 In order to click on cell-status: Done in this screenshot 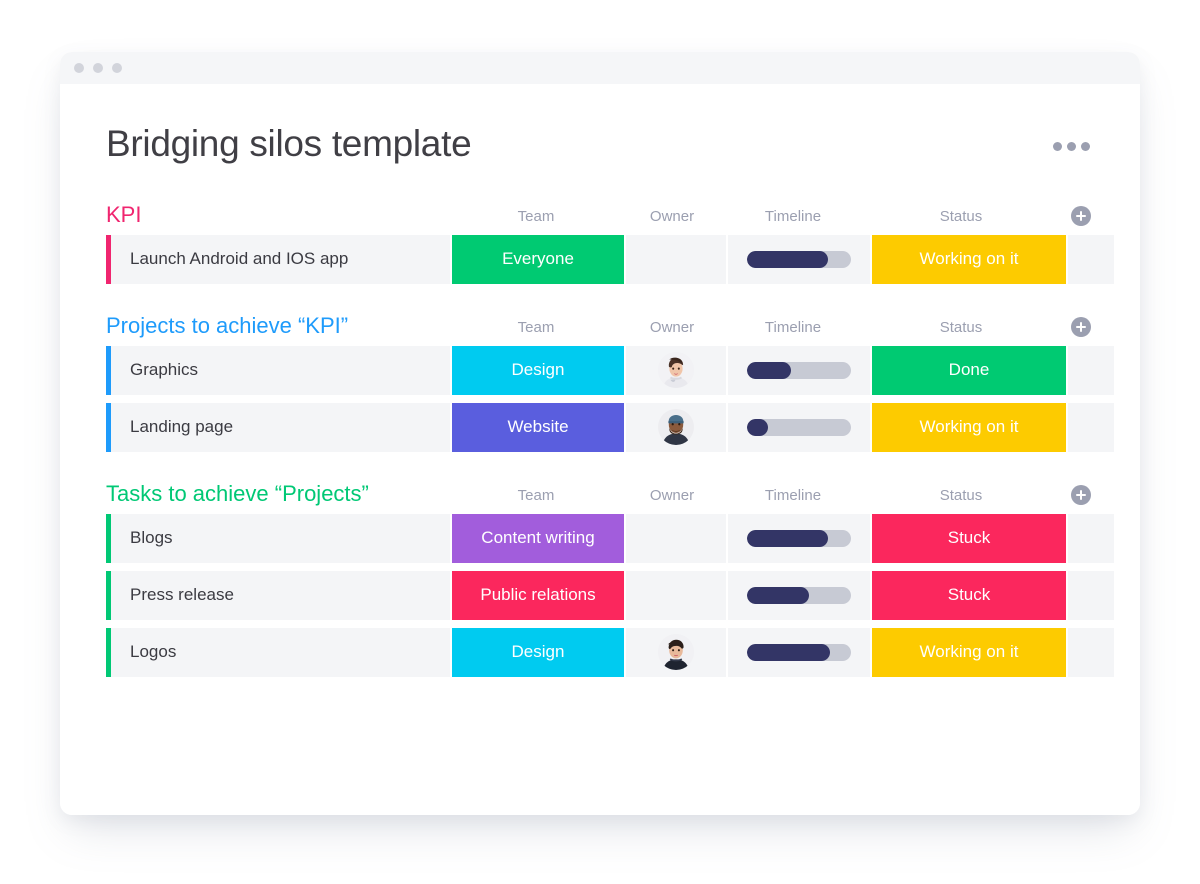, I will do `click(969, 370)`.